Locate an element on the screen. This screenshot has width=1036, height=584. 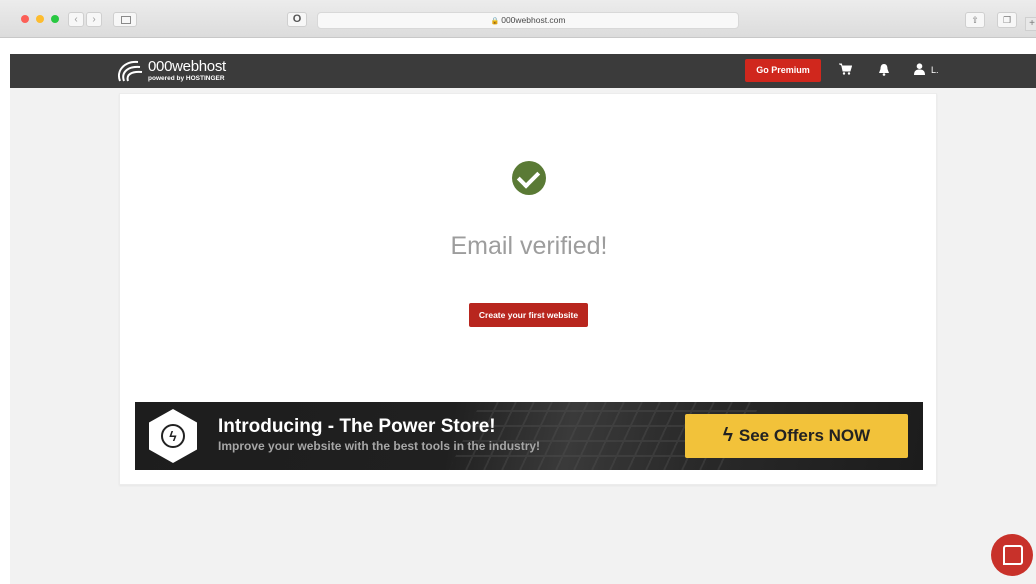
tabs-overview-icon: ❐ is located at coordinates (1007, 20).